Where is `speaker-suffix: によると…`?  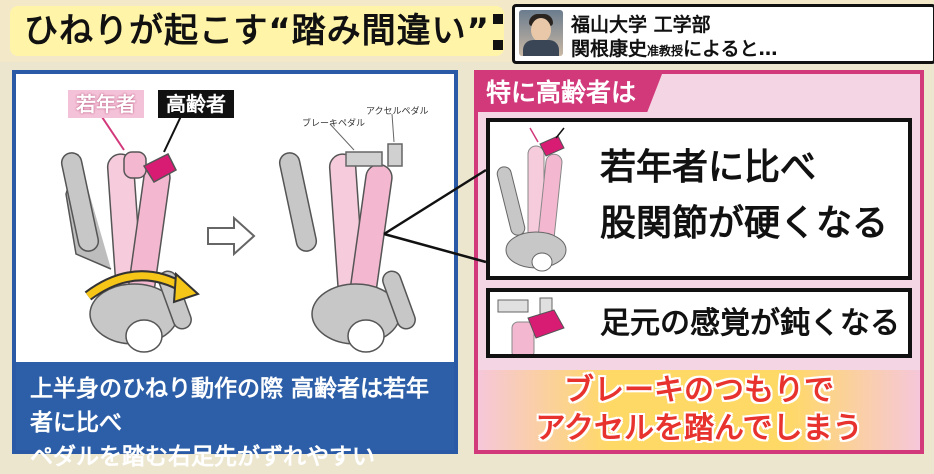
speaker-suffix: によると… is located at coordinates (730, 49).